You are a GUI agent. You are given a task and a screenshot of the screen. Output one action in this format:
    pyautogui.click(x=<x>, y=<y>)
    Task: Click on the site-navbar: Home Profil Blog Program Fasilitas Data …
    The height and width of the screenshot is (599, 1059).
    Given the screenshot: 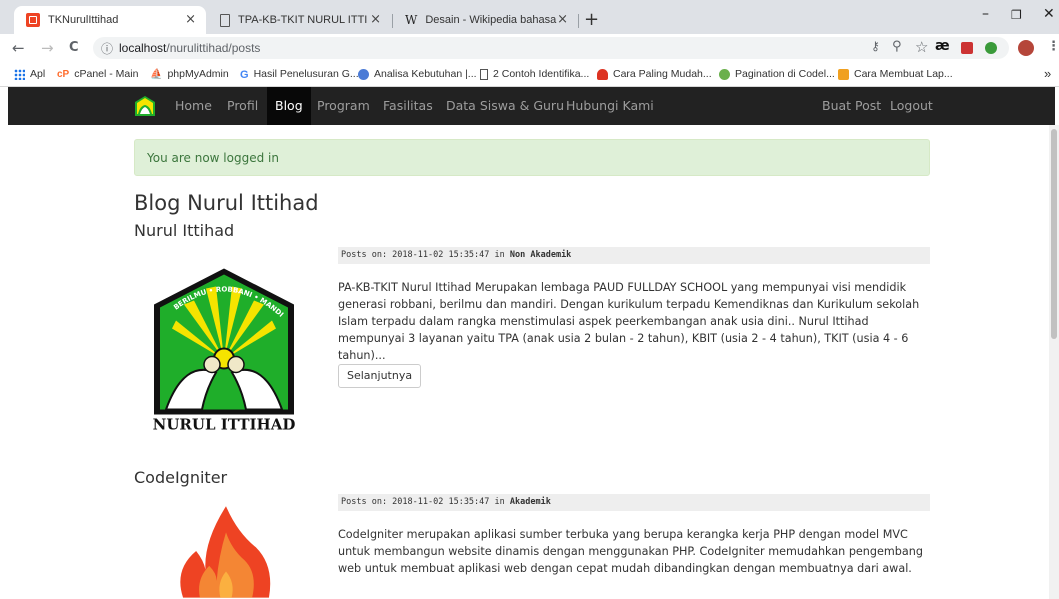 What is the action you would take?
    pyautogui.click(x=531, y=106)
    